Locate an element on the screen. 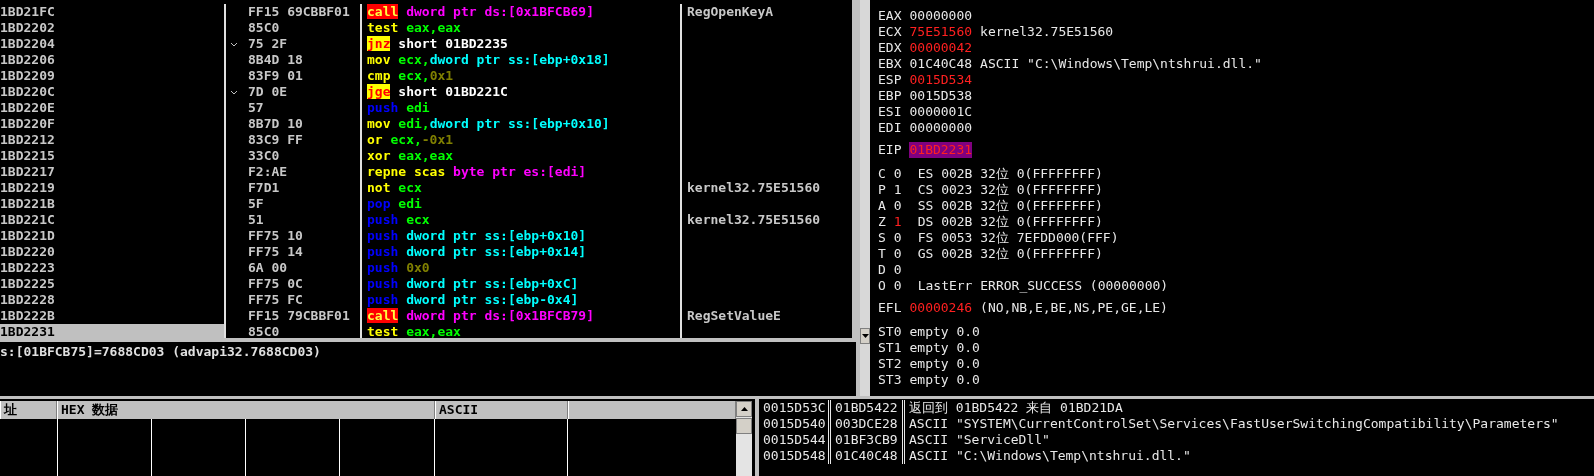 This screenshot has width=1594, height=476. segment-detail: ES 002B 32位 0(FFFFFFFF) is located at coordinates (1010, 174).